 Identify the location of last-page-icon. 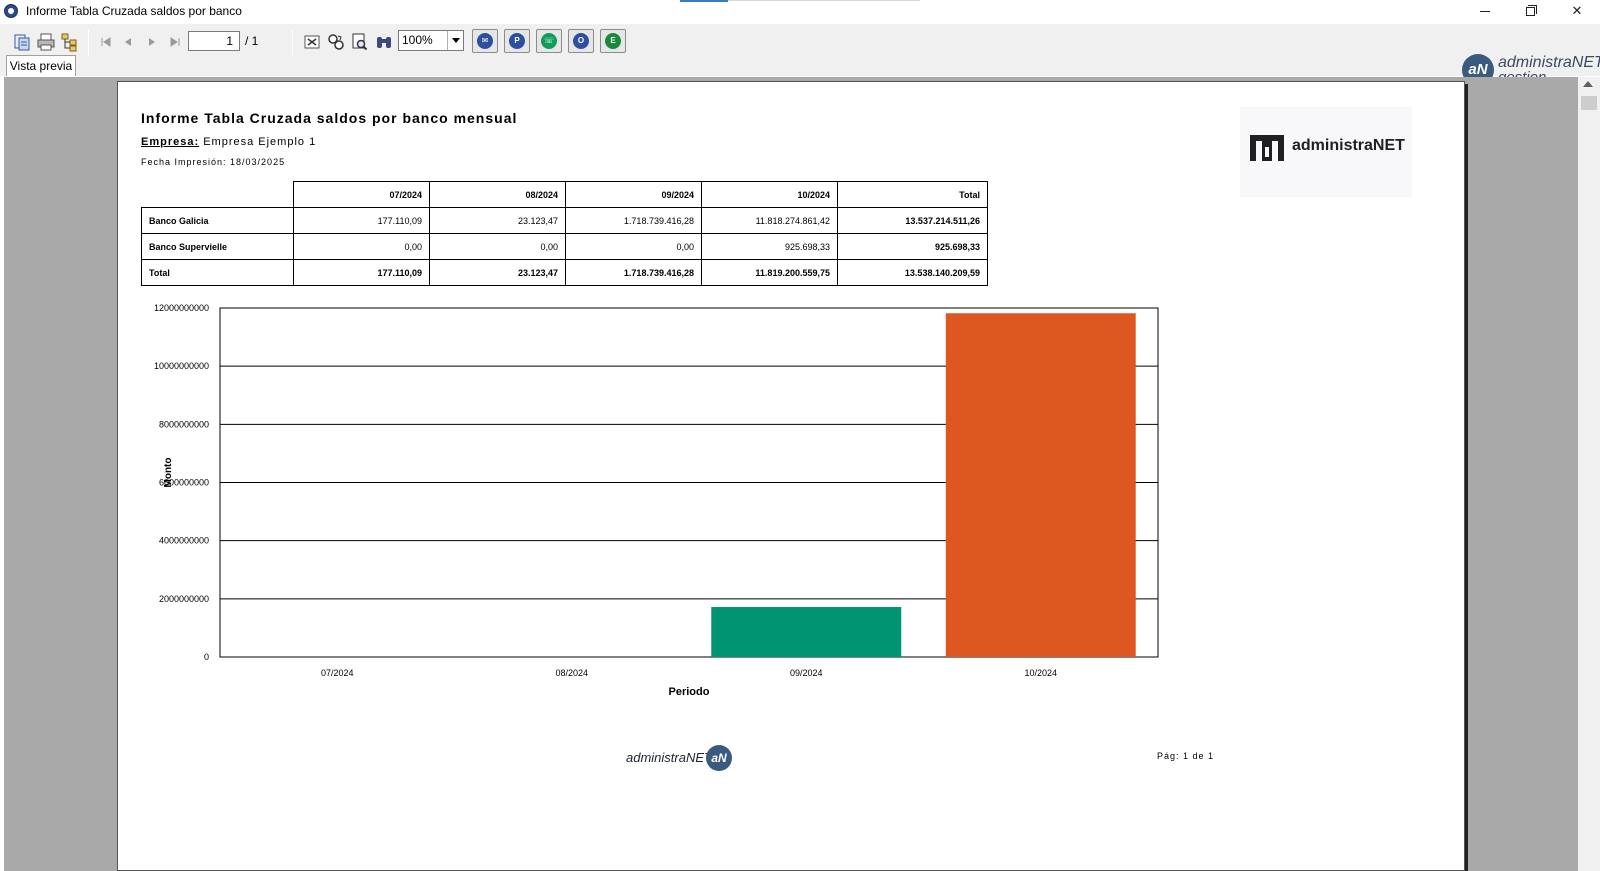
(175, 42).